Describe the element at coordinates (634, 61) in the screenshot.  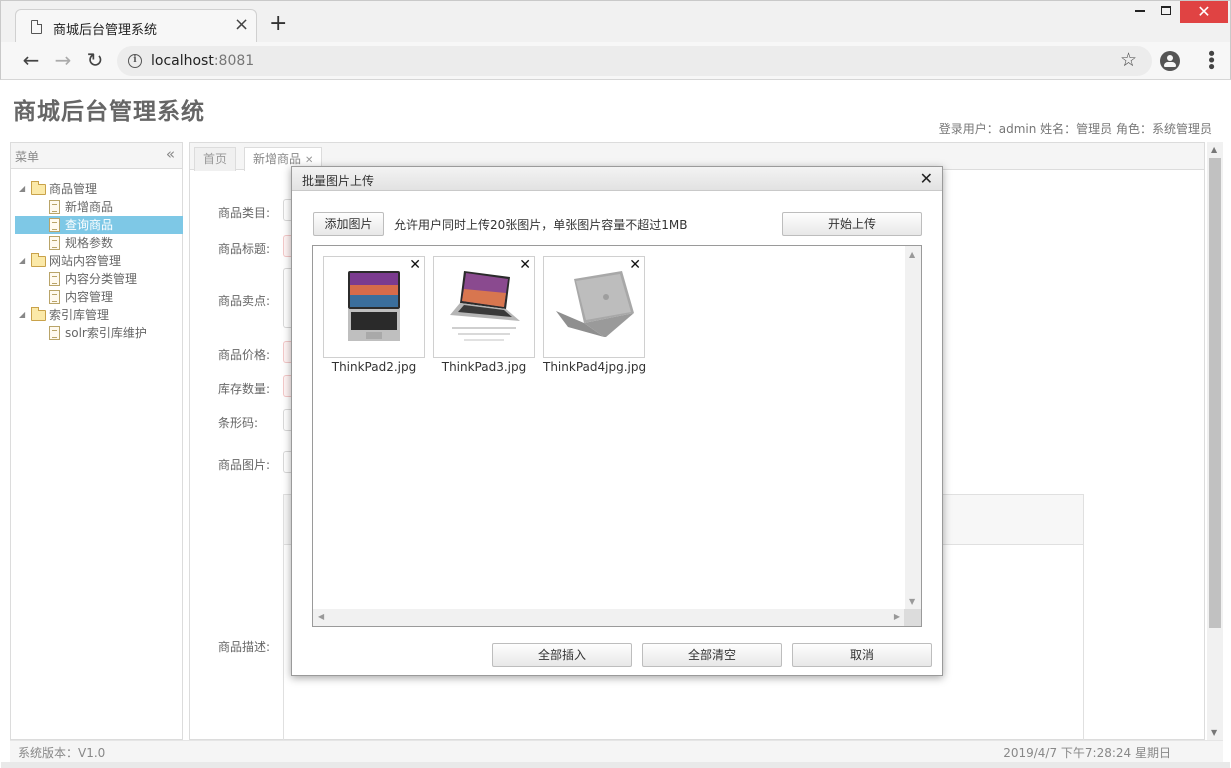
I see `address-bar: i localhost:8081 ☆` at that location.